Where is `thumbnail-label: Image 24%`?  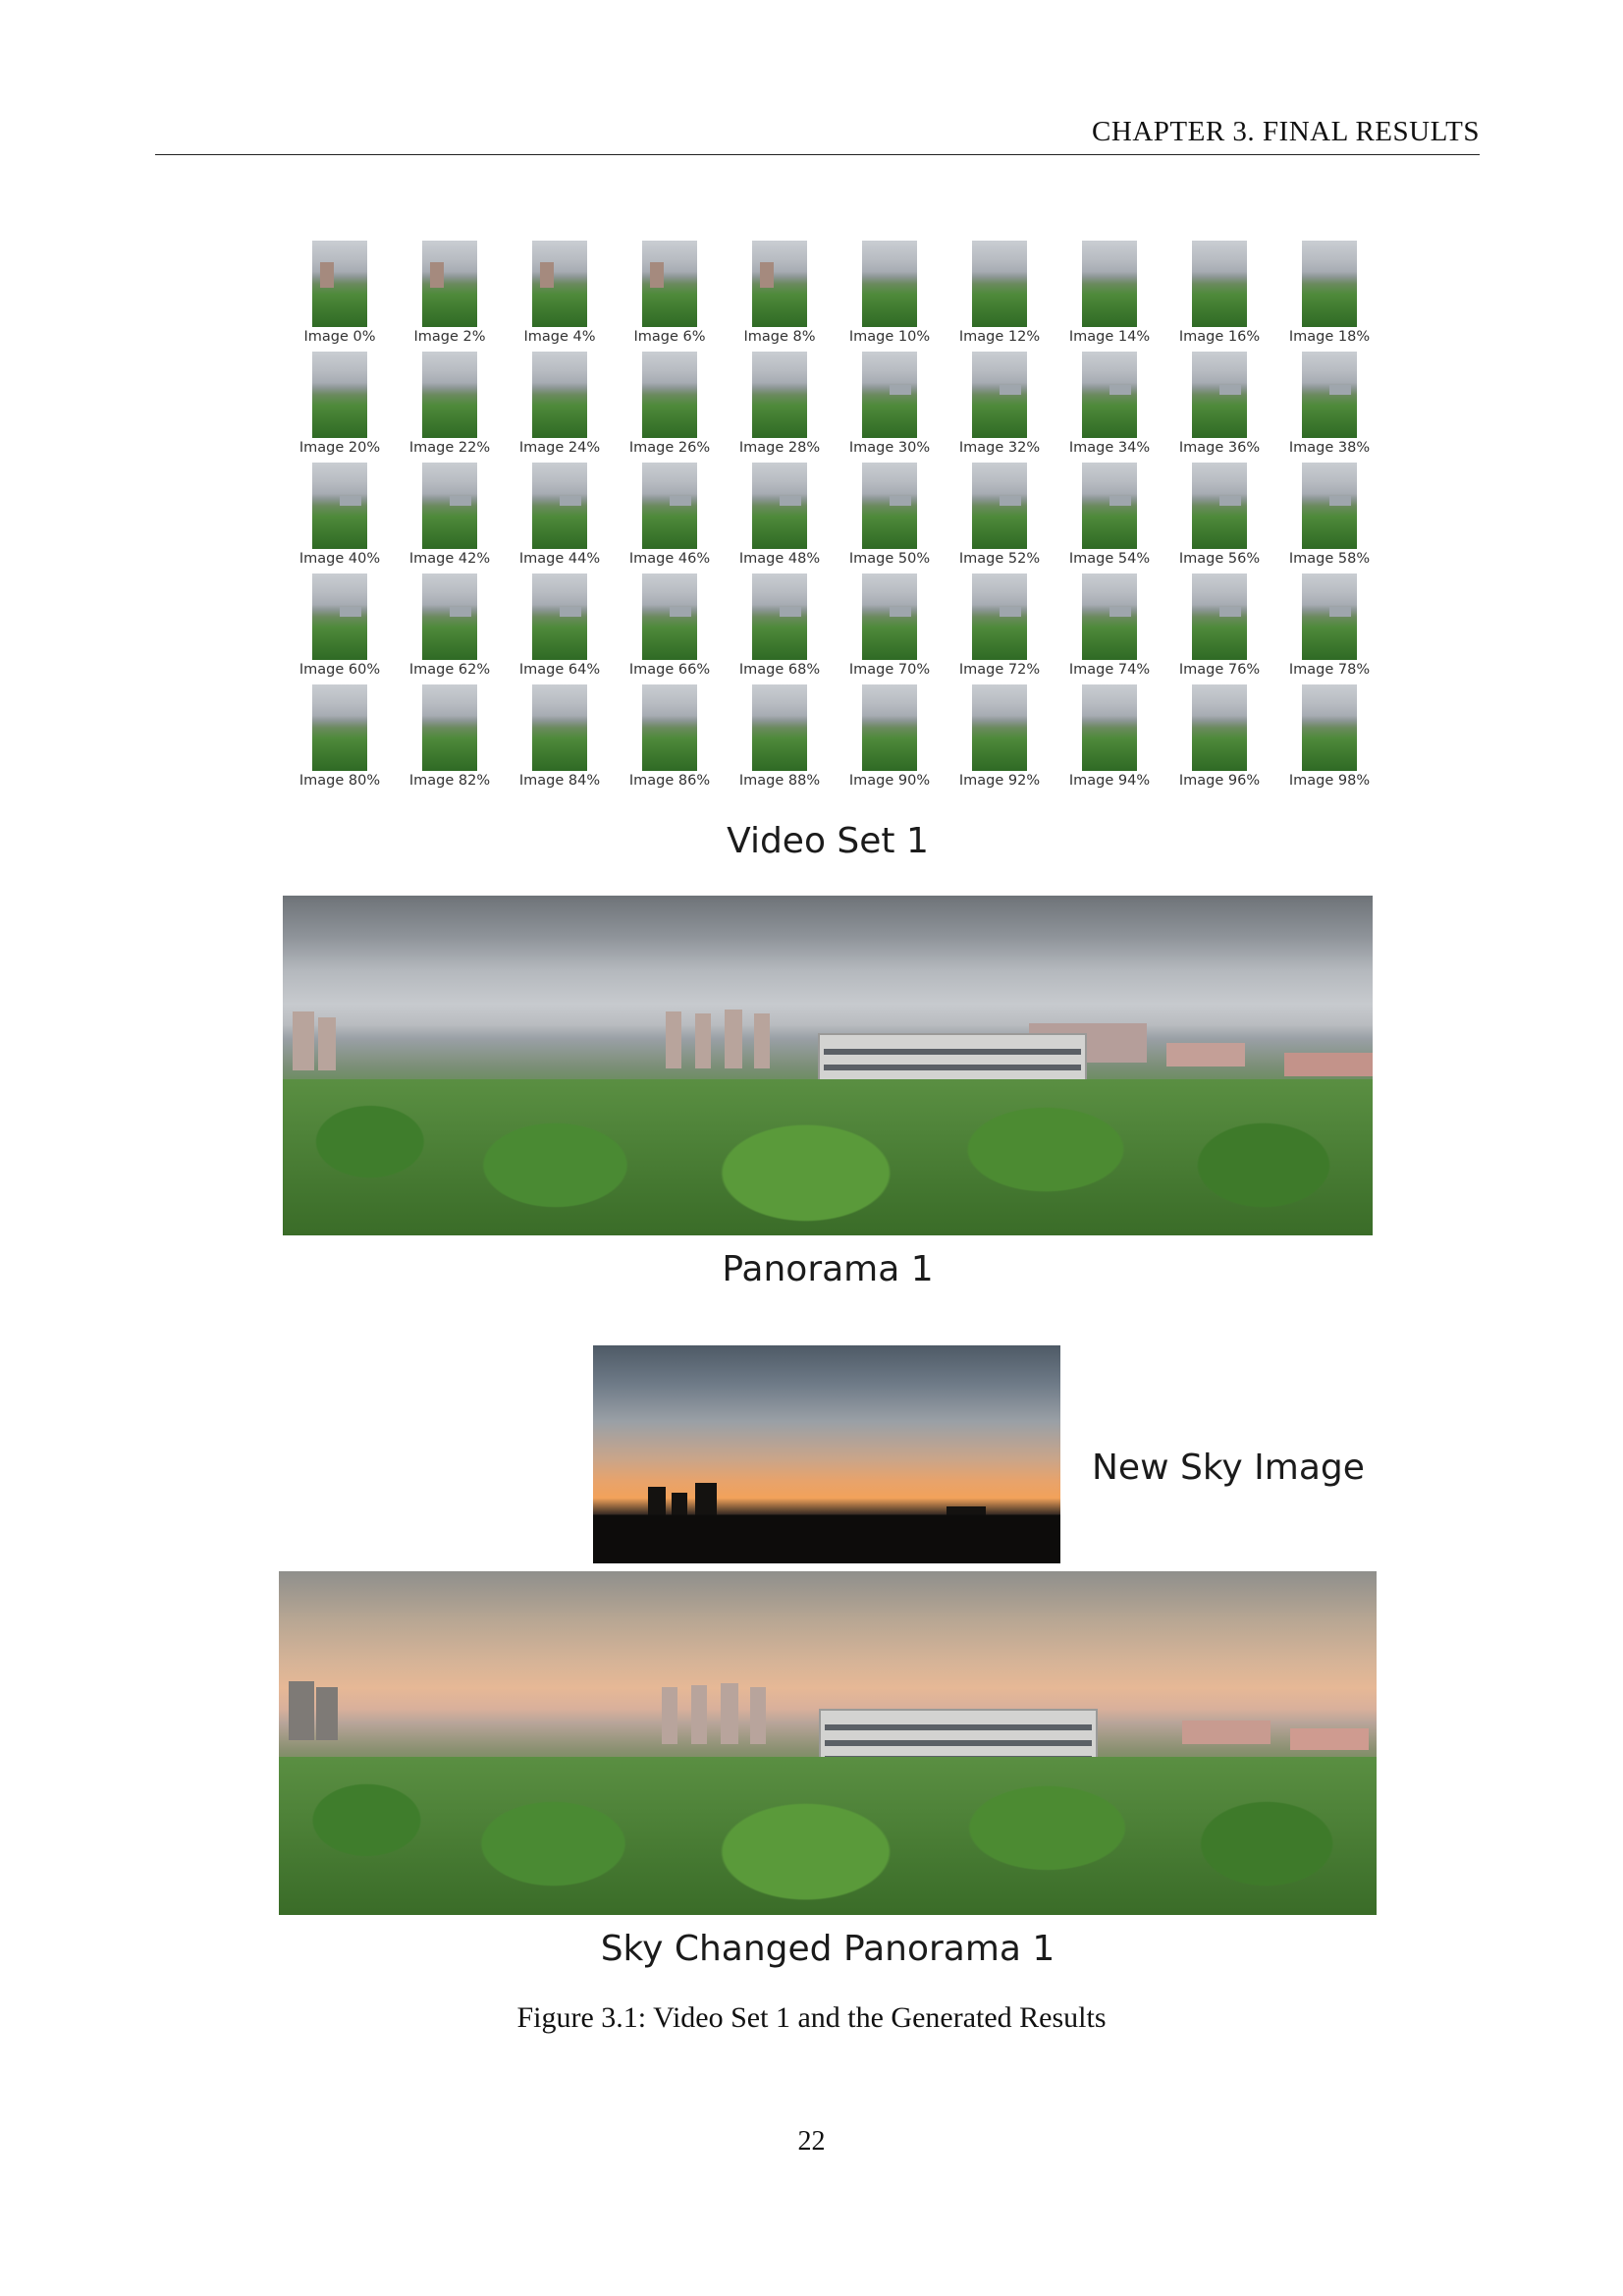
thumbnail-label: Image 24% is located at coordinates (560, 448).